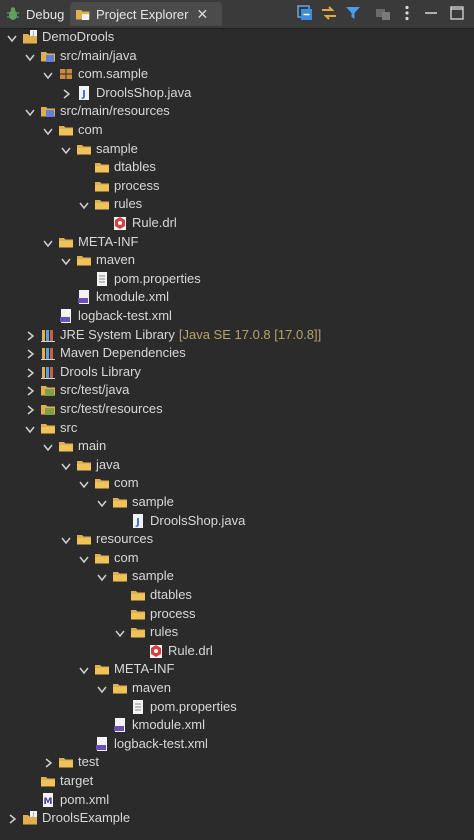 Image resolution: width=474 pixels, height=840 pixels. Describe the element at coordinates (78, 36) in the screenshot. I see `tree-item-label: DemoDrools` at that location.